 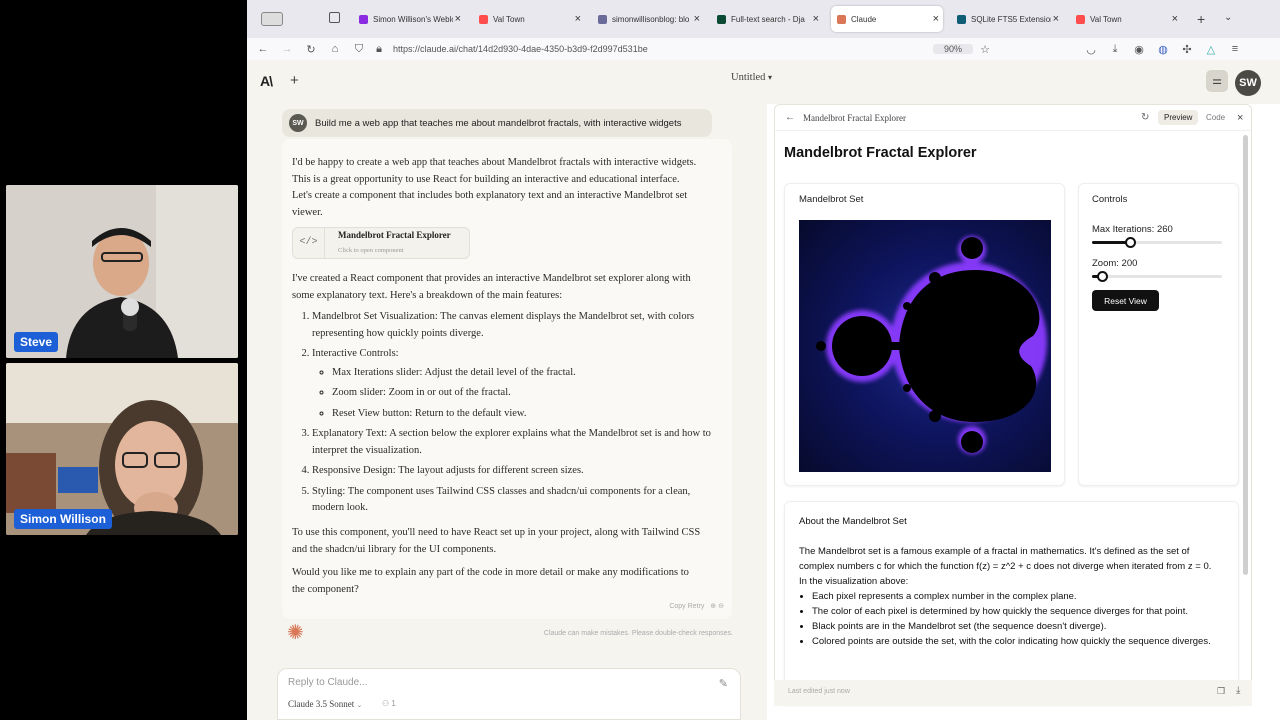 I want to click on max-iterations-slider, so click(x=1157, y=242).